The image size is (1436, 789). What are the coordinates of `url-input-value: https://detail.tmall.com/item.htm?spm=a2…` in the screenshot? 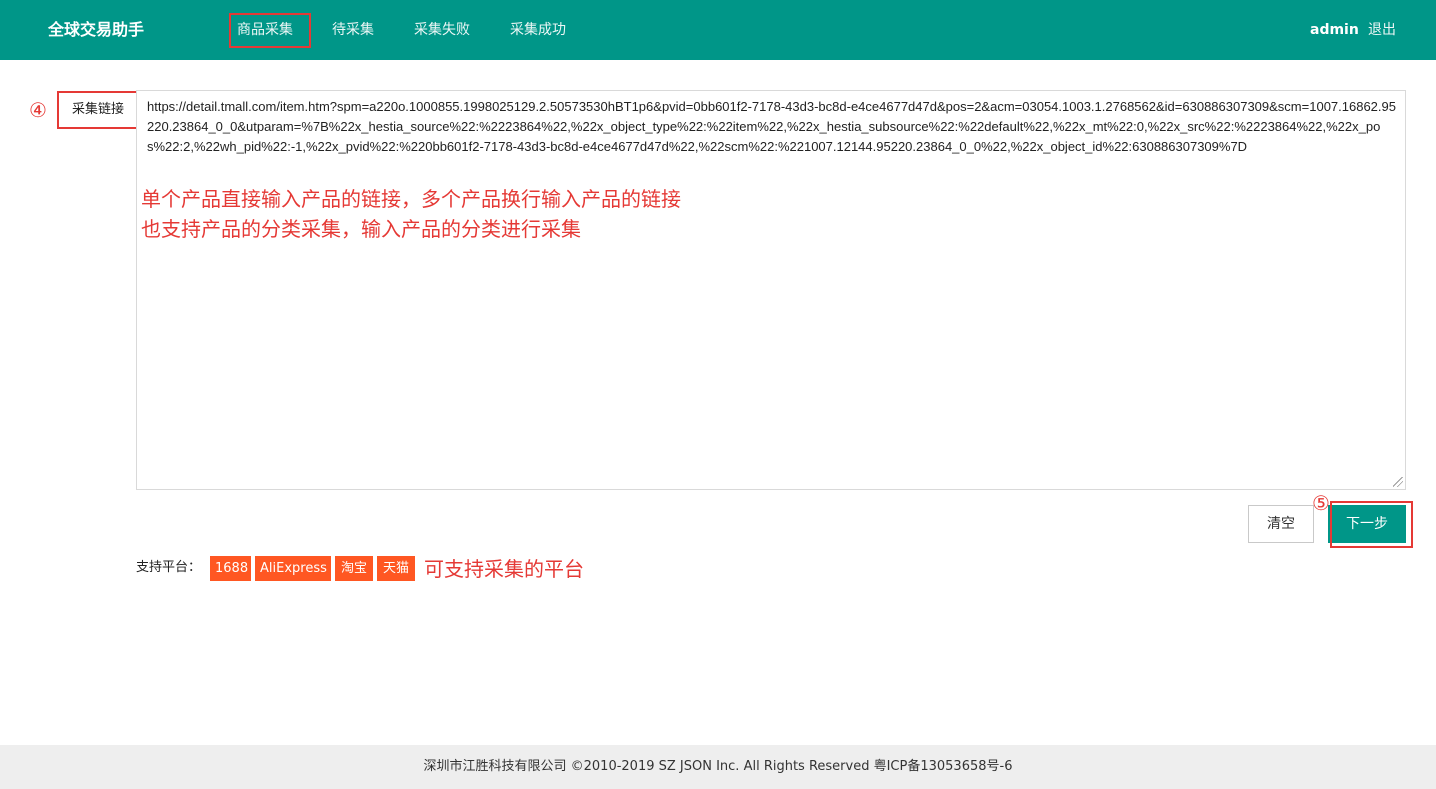 It's located at (772, 127).